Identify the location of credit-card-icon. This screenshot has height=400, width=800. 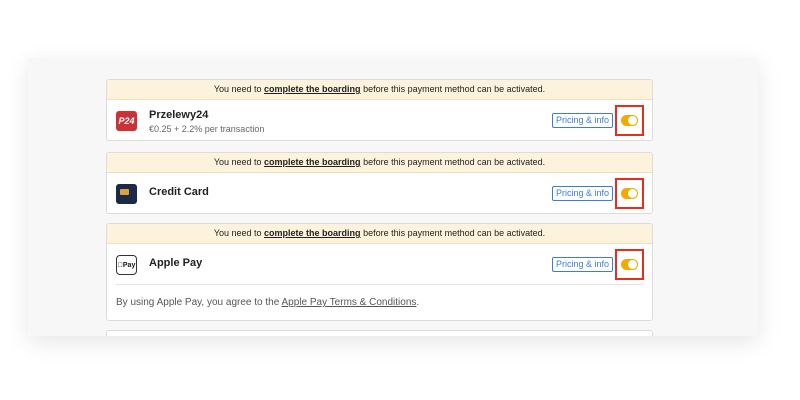
(126, 194).